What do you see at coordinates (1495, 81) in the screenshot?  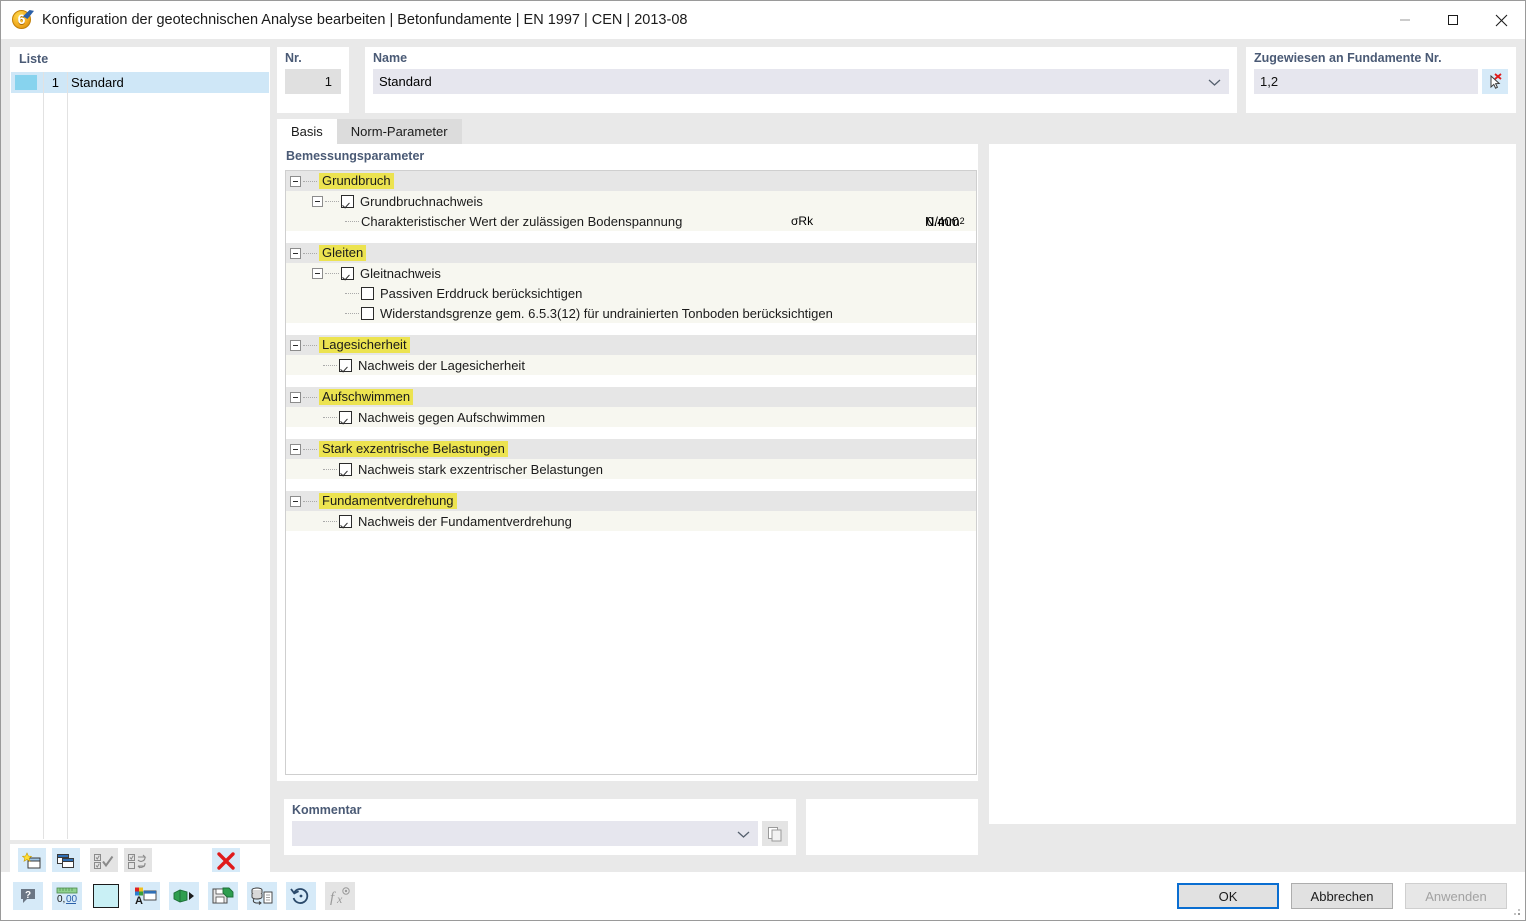 I see `select-pointer-deselect-icon` at bounding box center [1495, 81].